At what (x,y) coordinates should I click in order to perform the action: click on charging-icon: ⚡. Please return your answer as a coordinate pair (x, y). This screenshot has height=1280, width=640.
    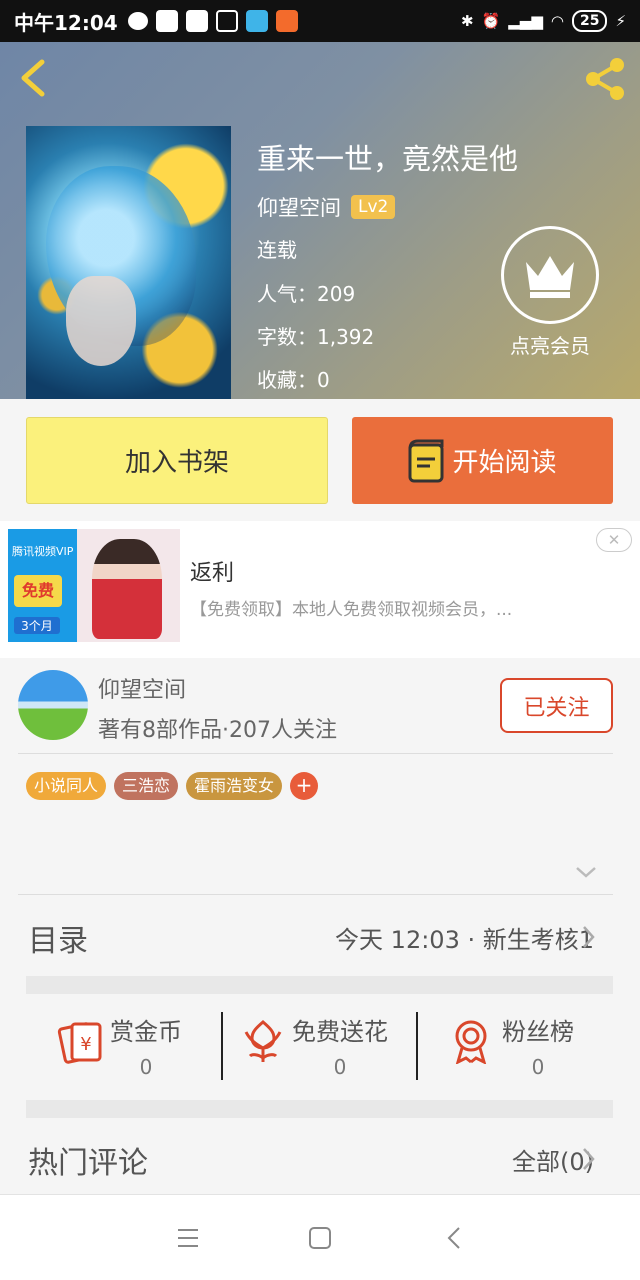
    Looking at the image, I should click on (620, 21).